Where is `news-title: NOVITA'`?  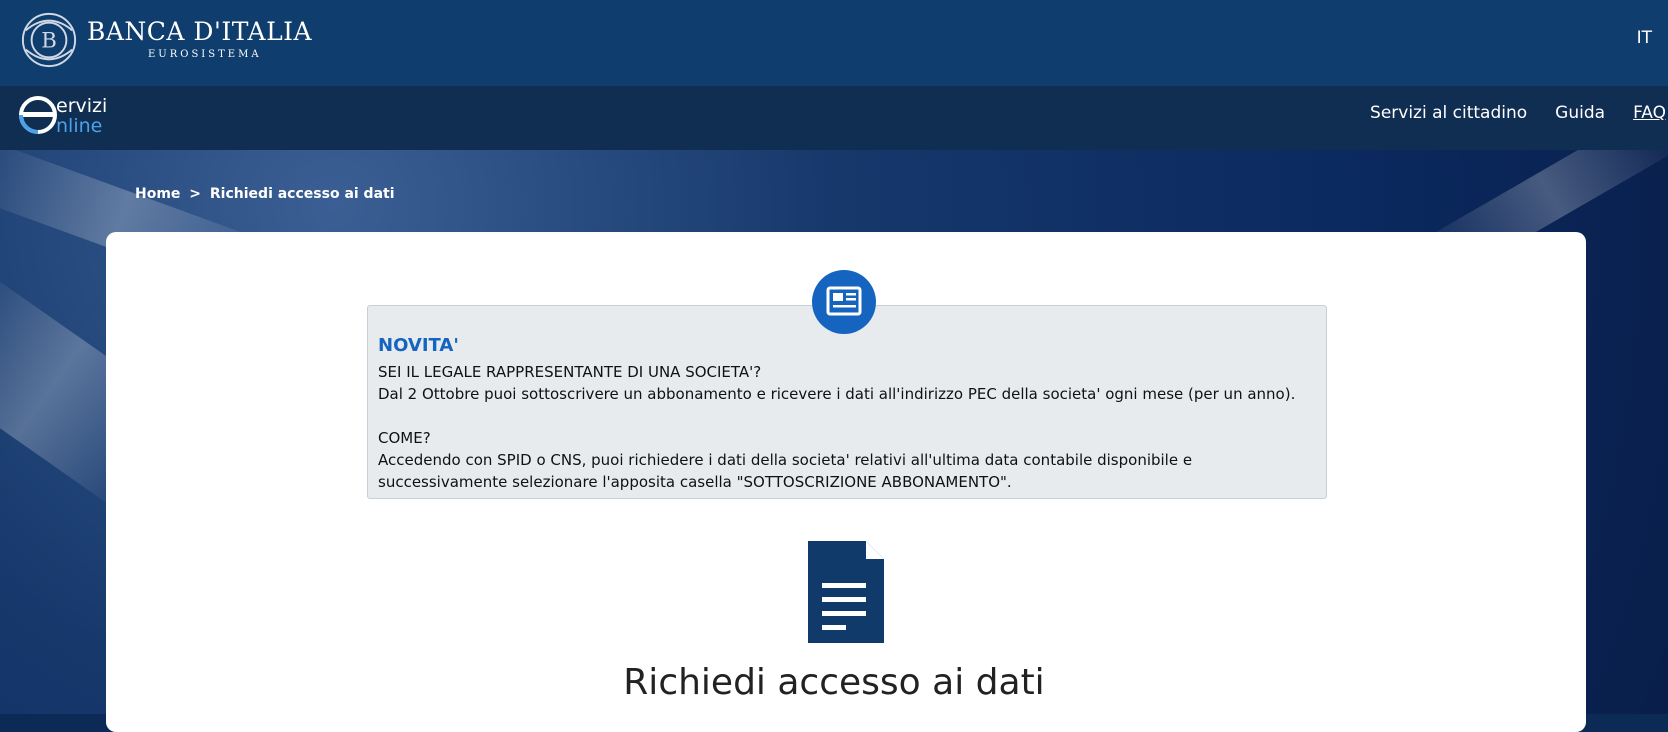
news-title: NOVITA' is located at coordinates (418, 345).